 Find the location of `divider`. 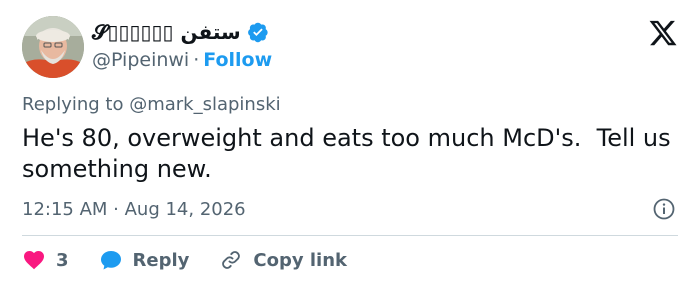

divider is located at coordinates (350, 235).